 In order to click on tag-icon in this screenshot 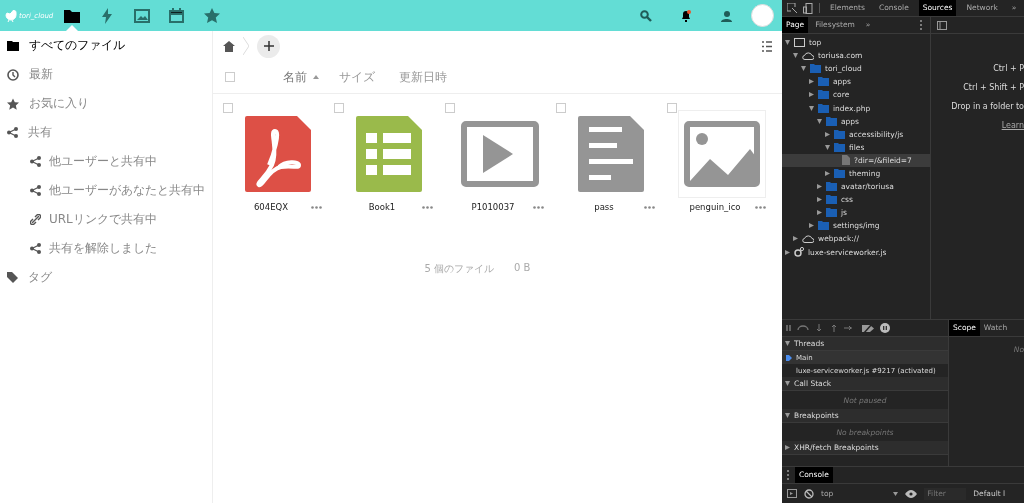, I will do `click(12, 277)`.